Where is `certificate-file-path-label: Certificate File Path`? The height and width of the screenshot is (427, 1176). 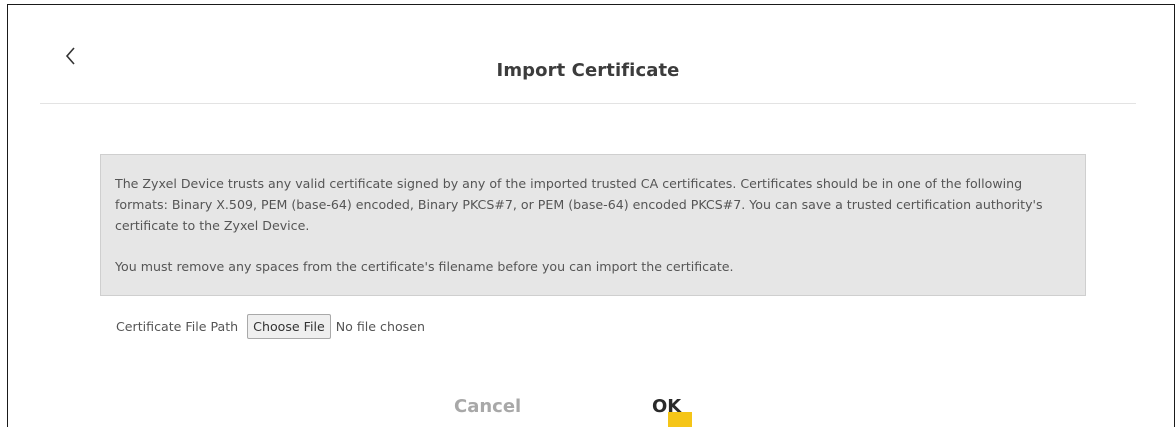 certificate-file-path-label: Certificate File Path is located at coordinates (177, 326).